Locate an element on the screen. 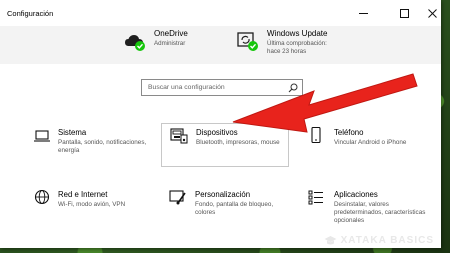 This screenshot has height=253, width=450. search-icon is located at coordinates (293, 88).